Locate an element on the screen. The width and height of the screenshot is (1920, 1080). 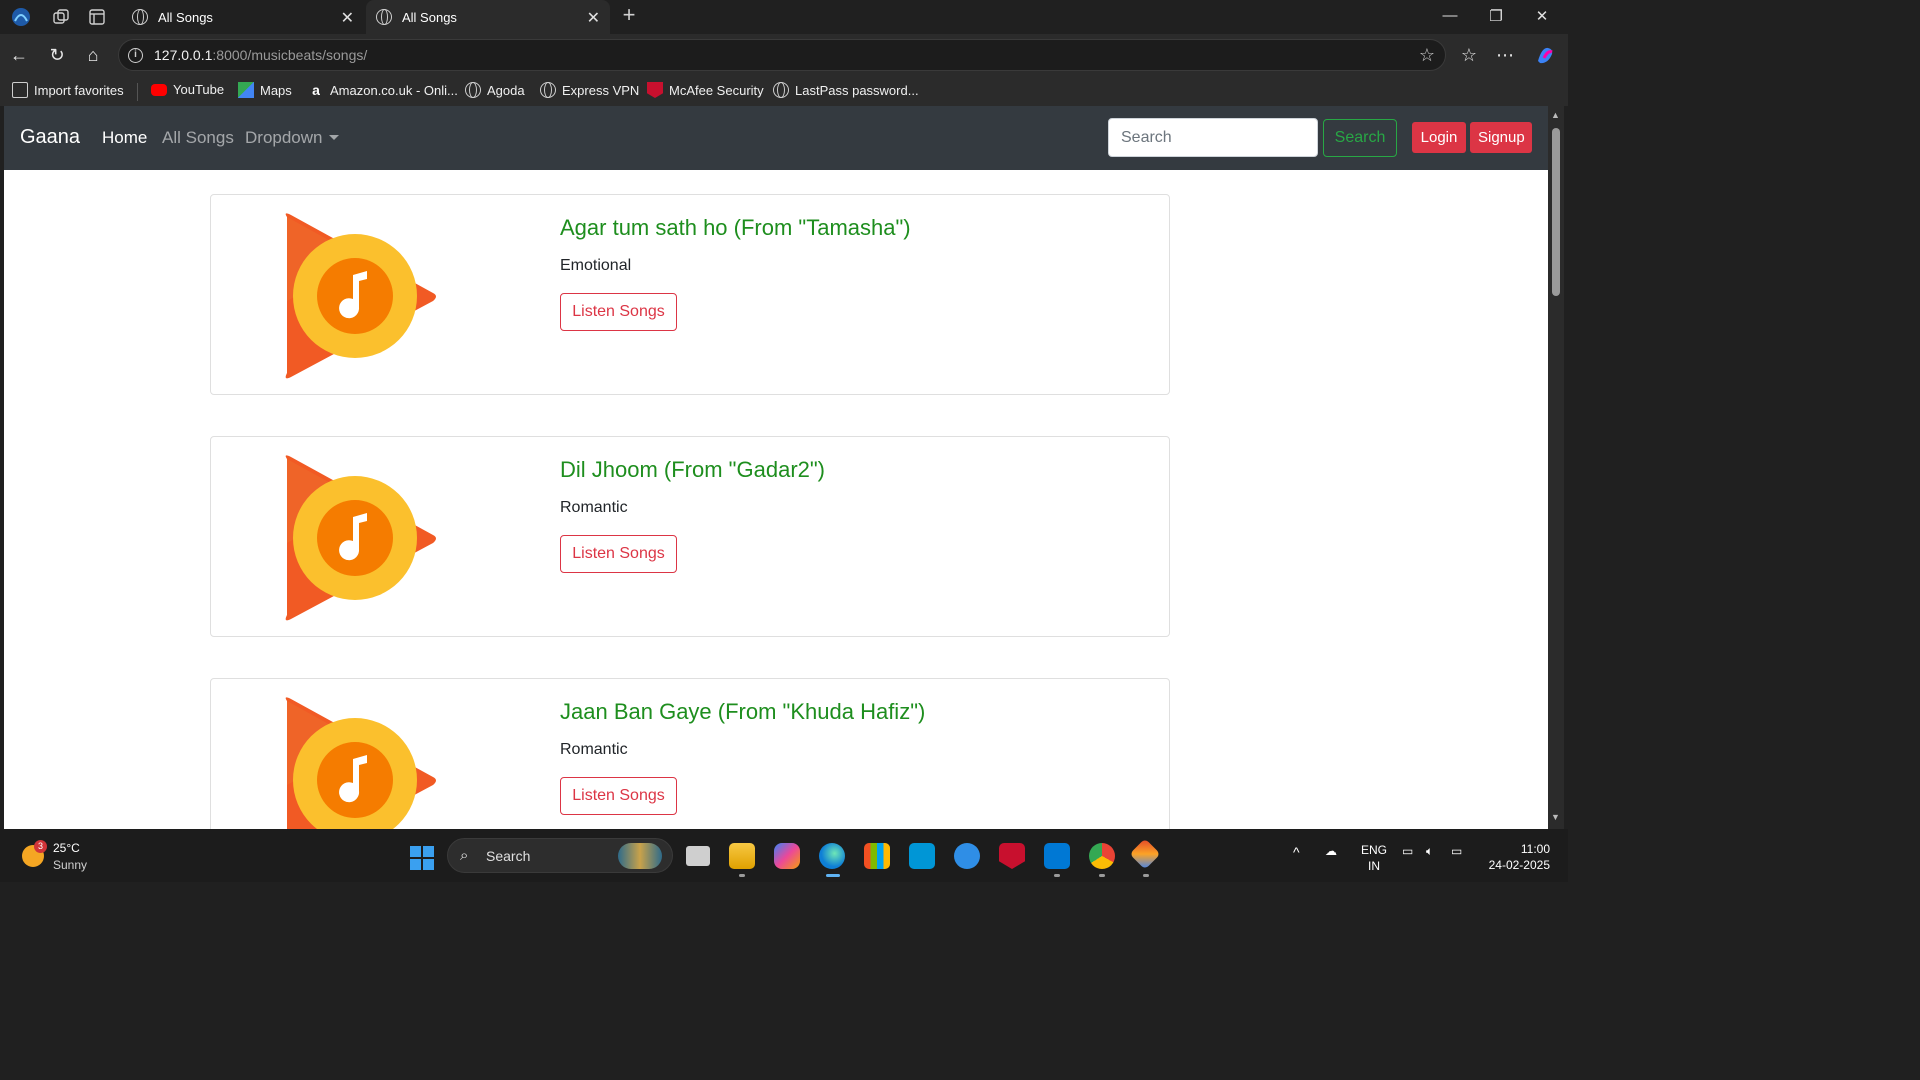
myhp-icon is located at coordinates (922, 856).